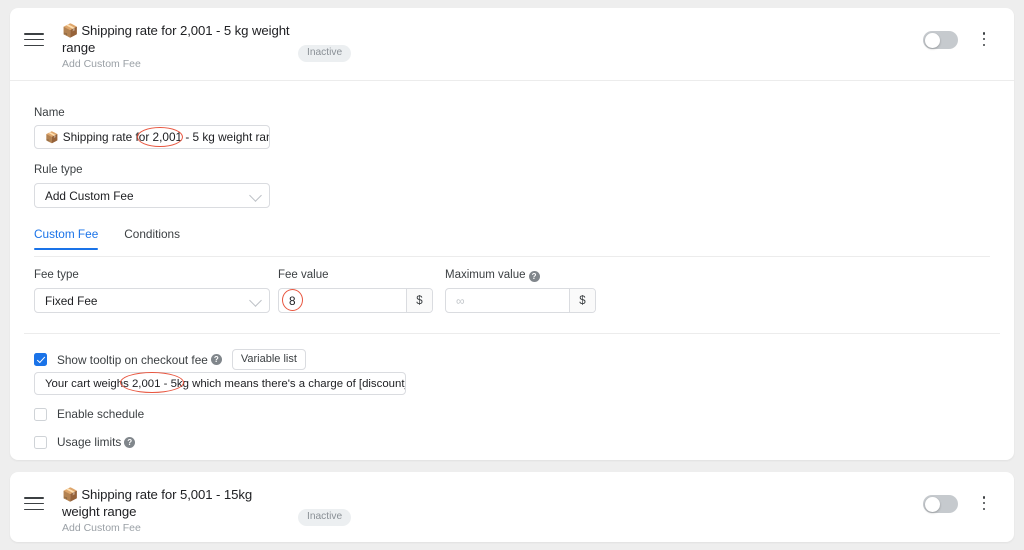 Image resolution: width=1024 pixels, height=550 pixels. I want to click on show-tooltip-label: Show tooltip on checkout fee, so click(132, 359).